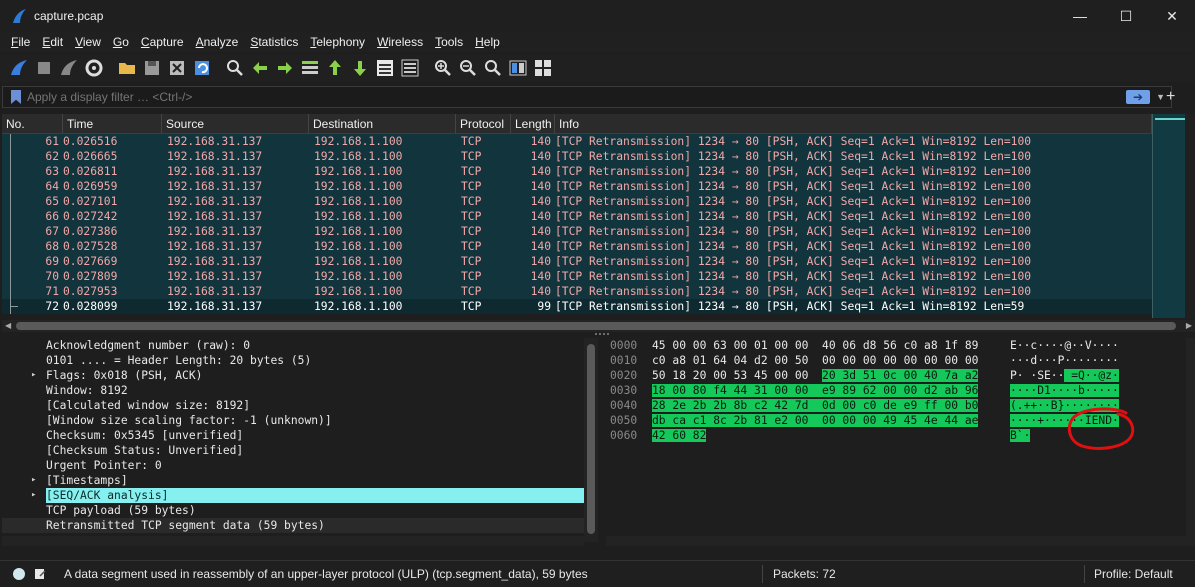 The height and width of the screenshot is (587, 1195). Describe the element at coordinates (293, 405) in the screenshot. I see `detail-tree-item: [Calculated window size: 8192]` at that location.